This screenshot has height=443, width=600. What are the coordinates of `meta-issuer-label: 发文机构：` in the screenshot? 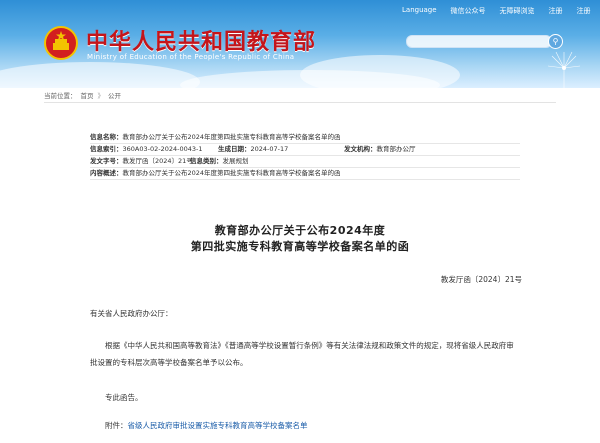 It's located at (360, 149).